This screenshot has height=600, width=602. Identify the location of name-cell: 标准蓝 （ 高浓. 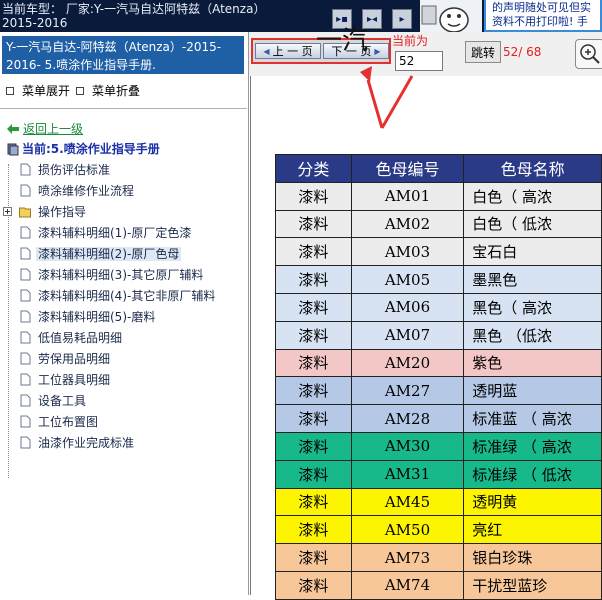
(532, 418).